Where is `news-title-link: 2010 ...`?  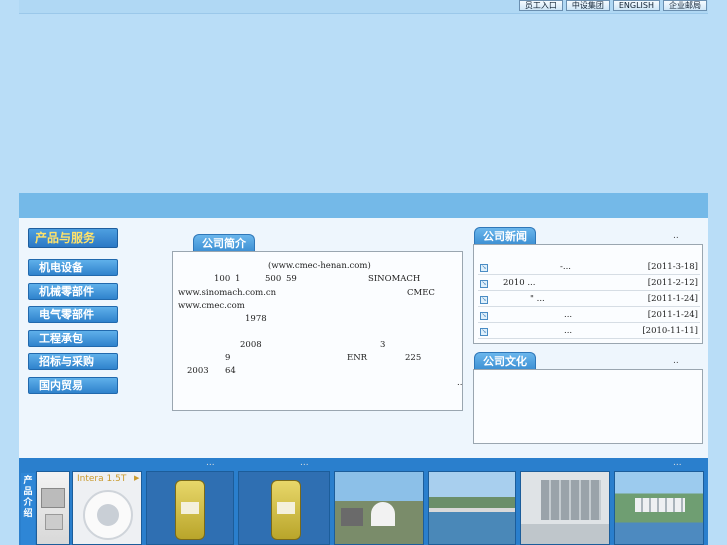 news-title-link: 2010 ... is located at coordinates (573, 283).